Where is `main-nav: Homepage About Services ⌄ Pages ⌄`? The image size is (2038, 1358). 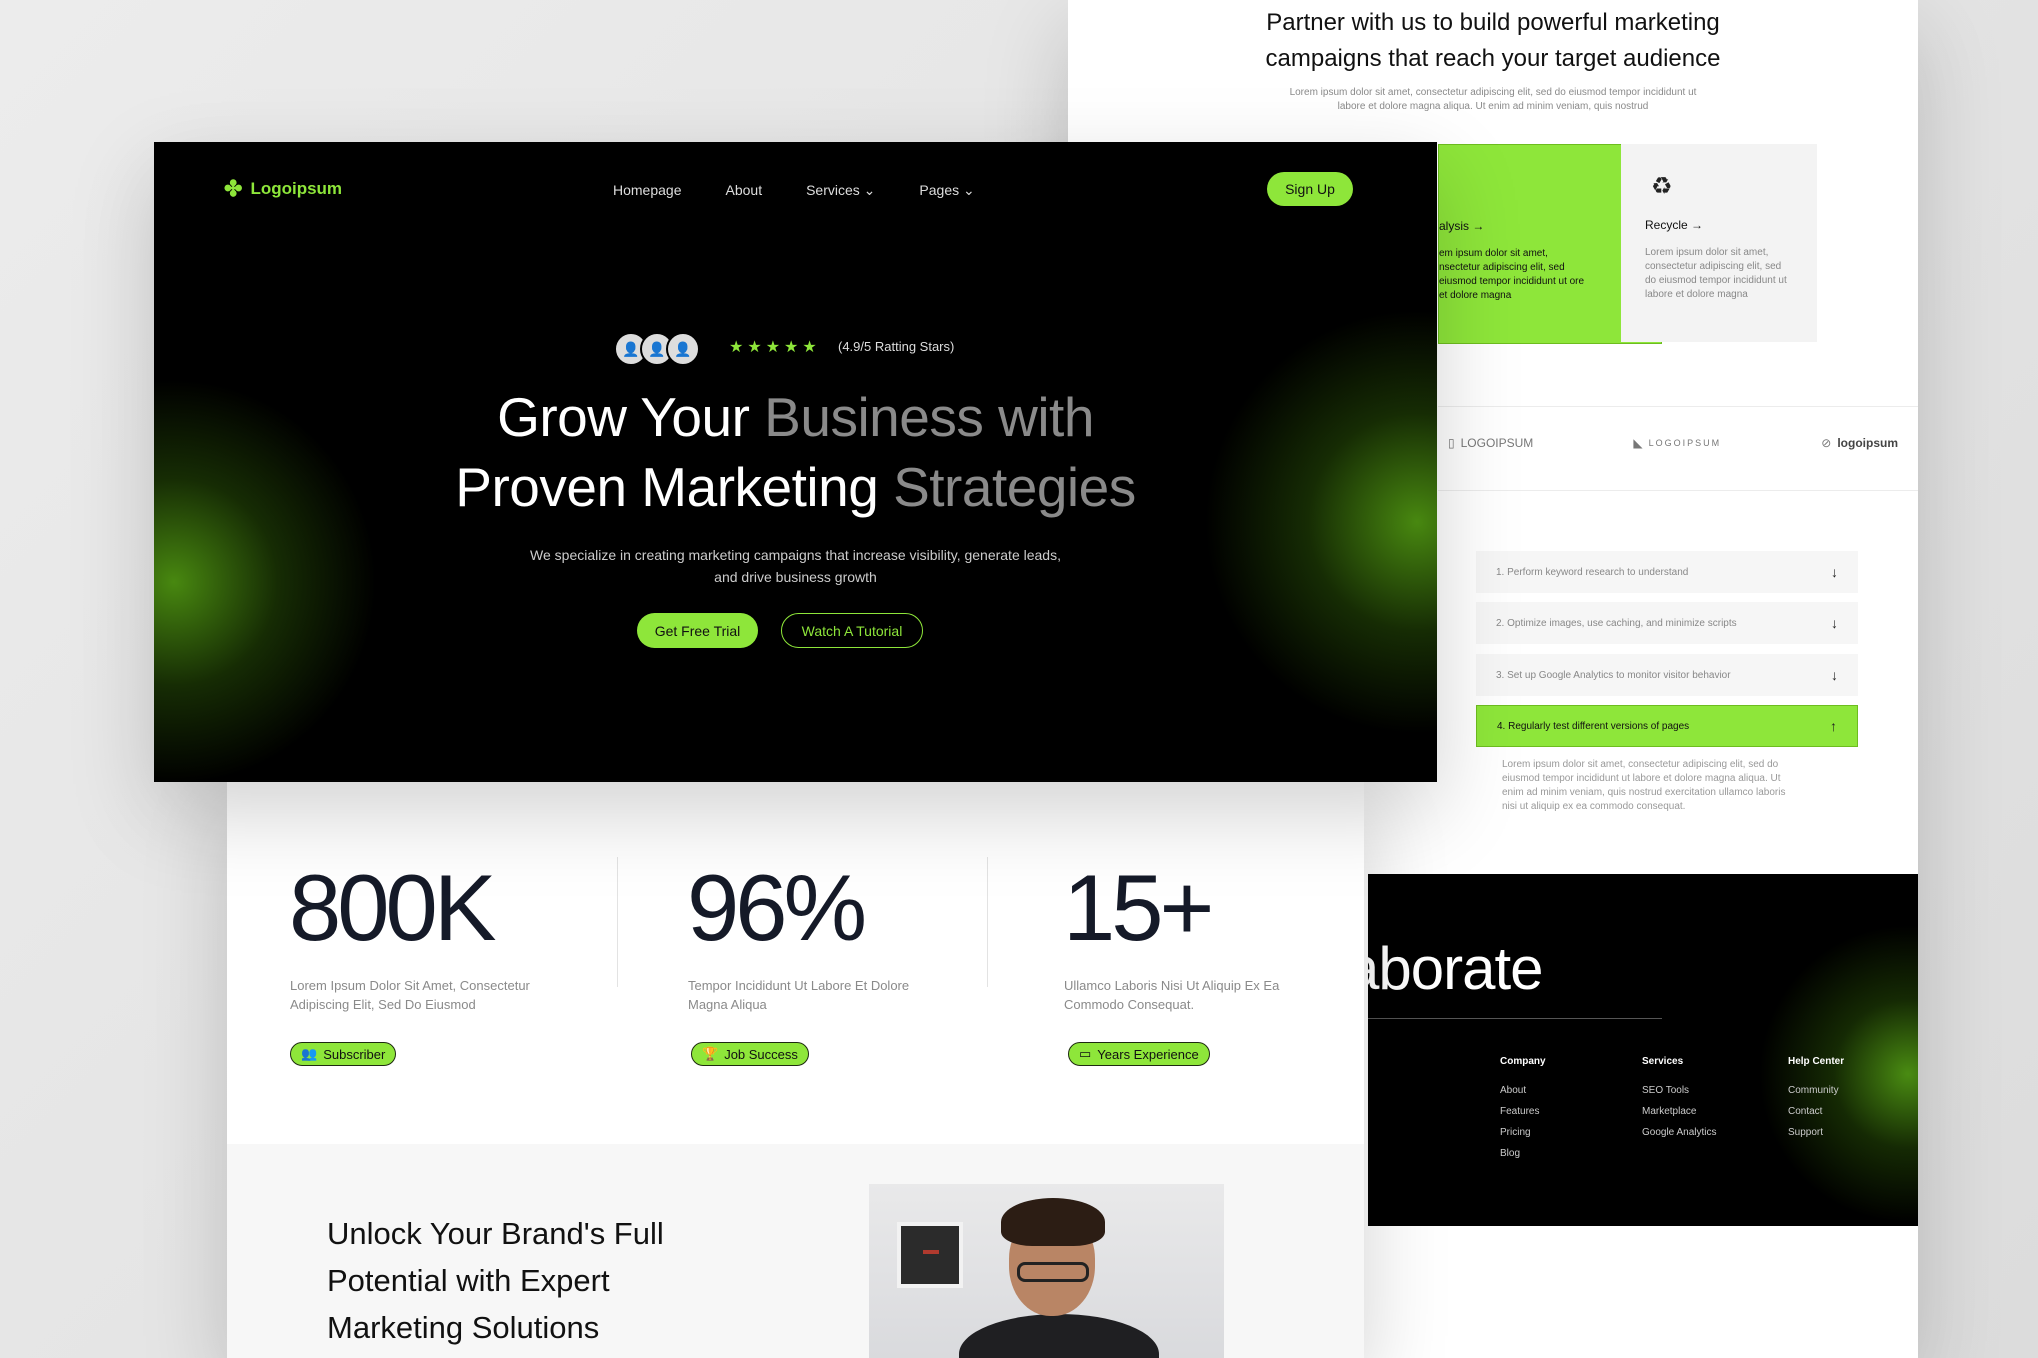 main-nav: Homepage About Services ⌄ Pages ⌄ is located at coordinates (794, 190).